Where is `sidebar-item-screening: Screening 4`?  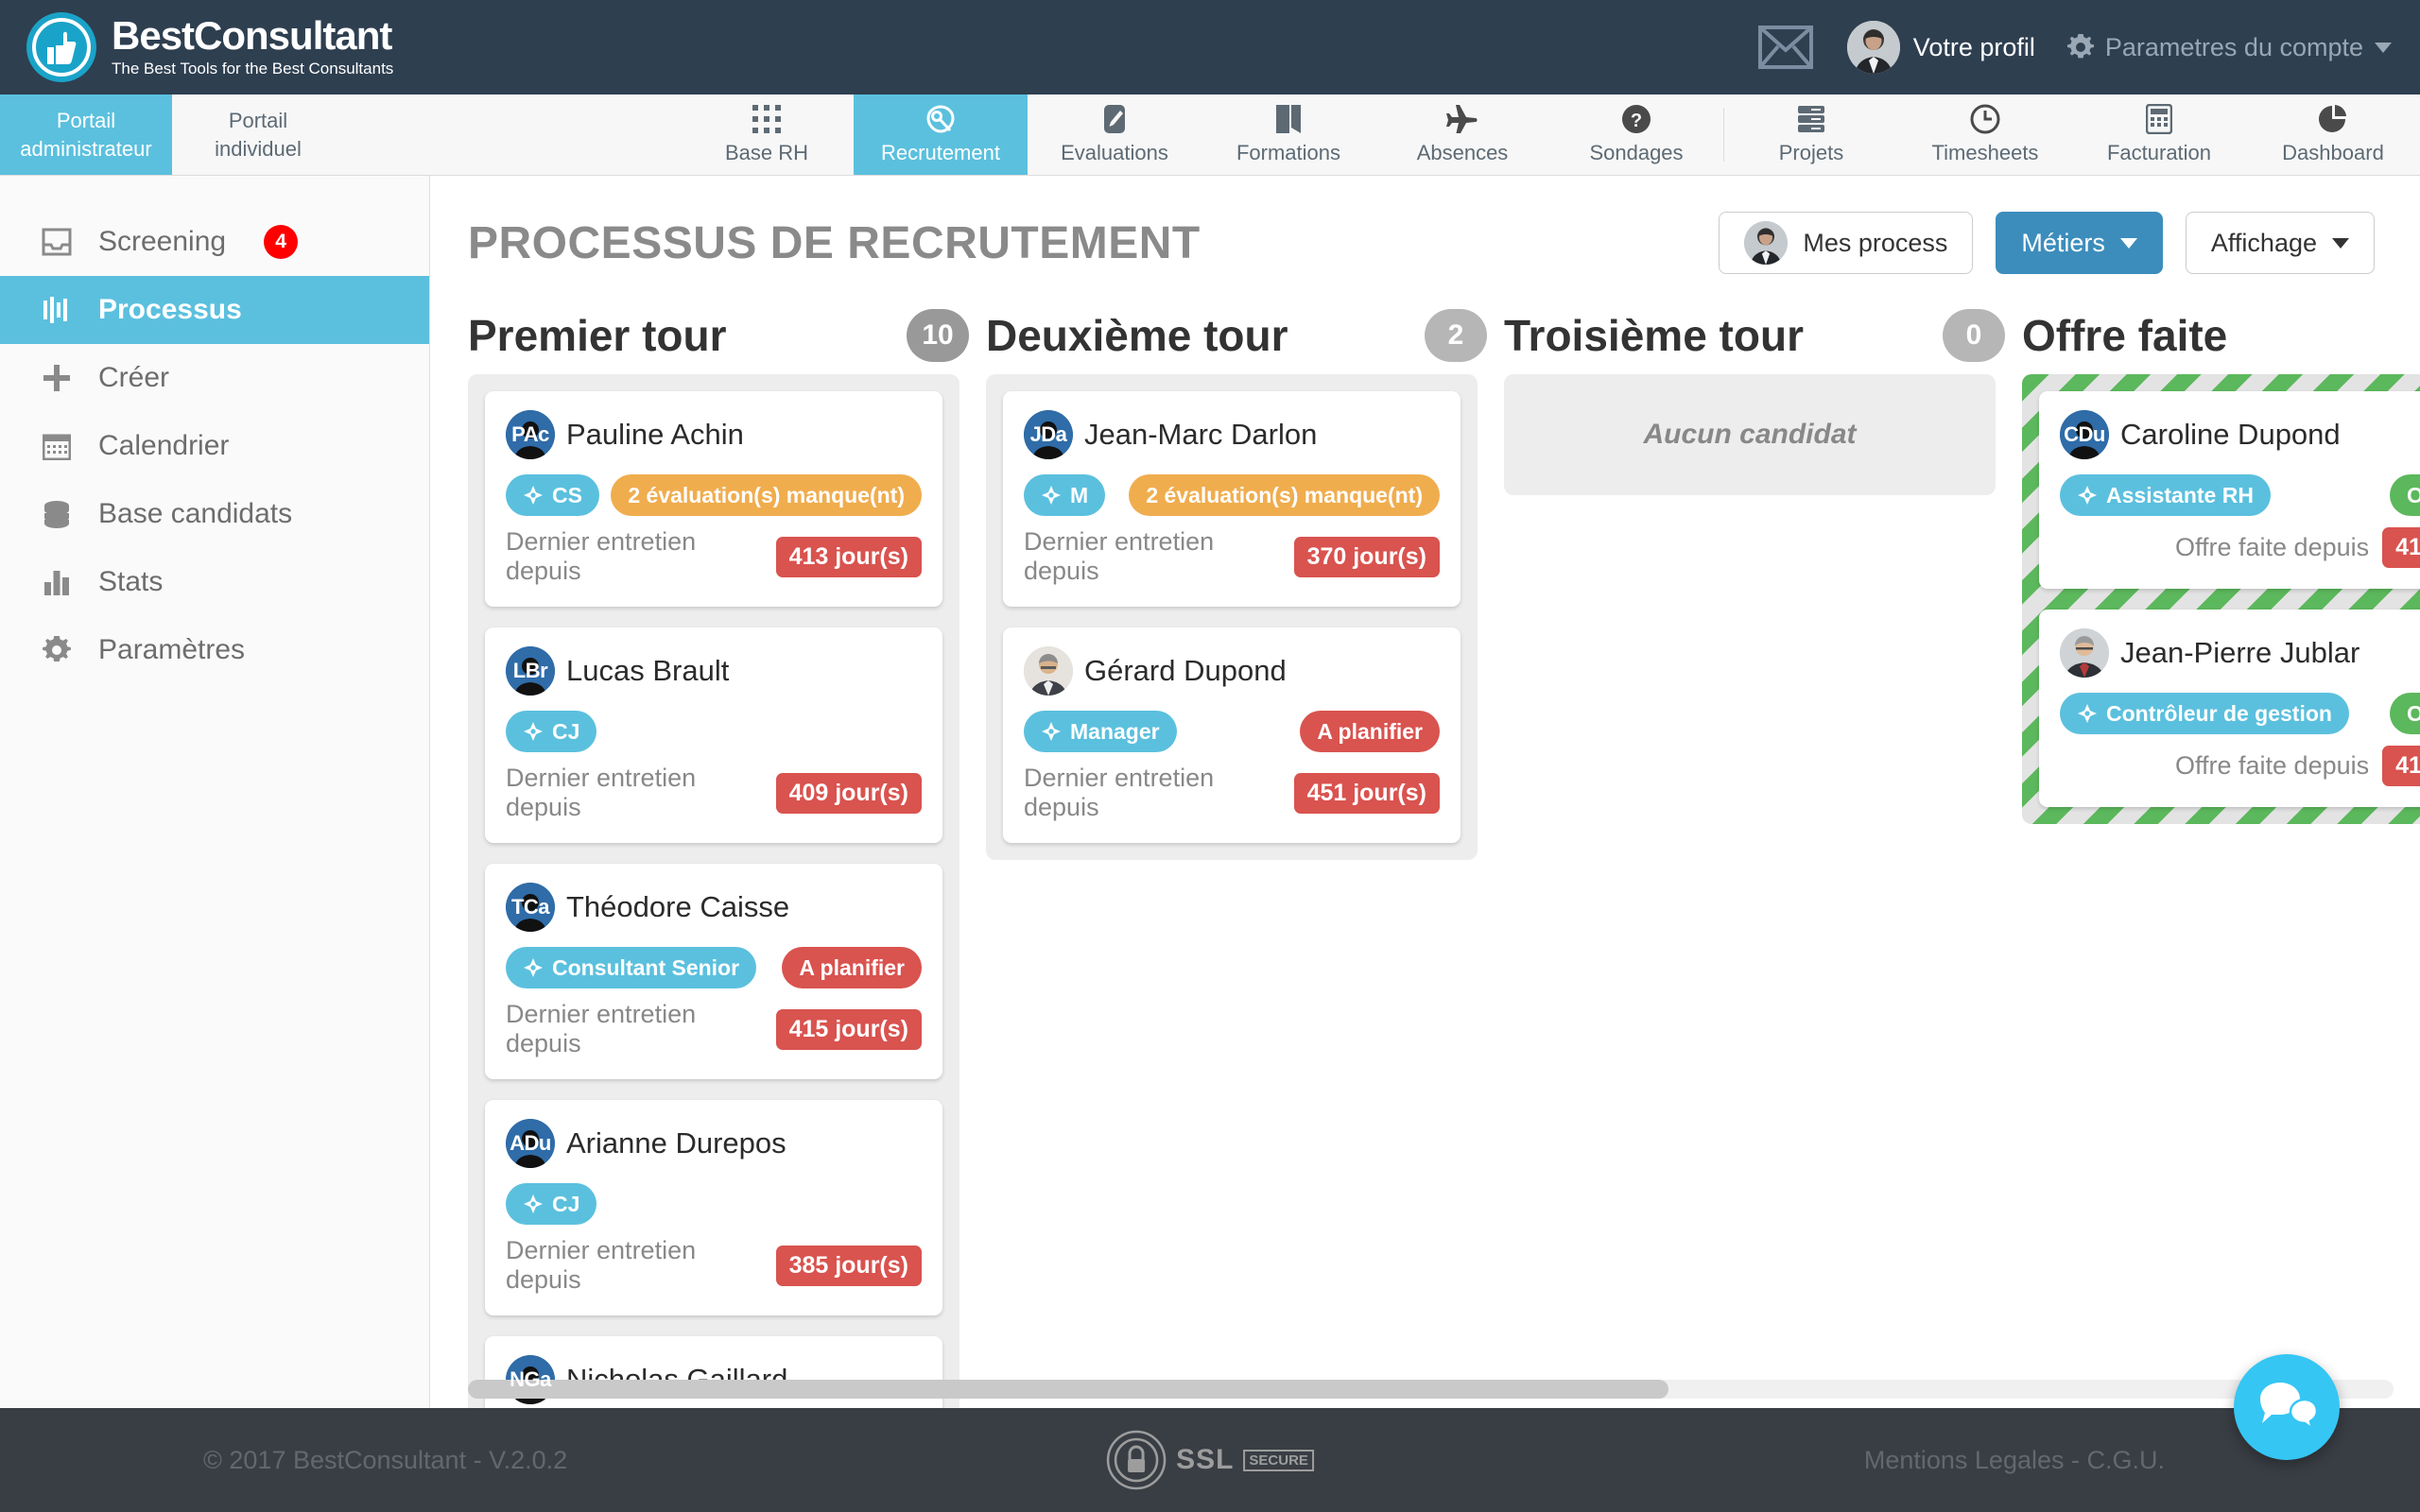
sidebar-item-screening: Screening 4 is located at coordinates (214, 242).